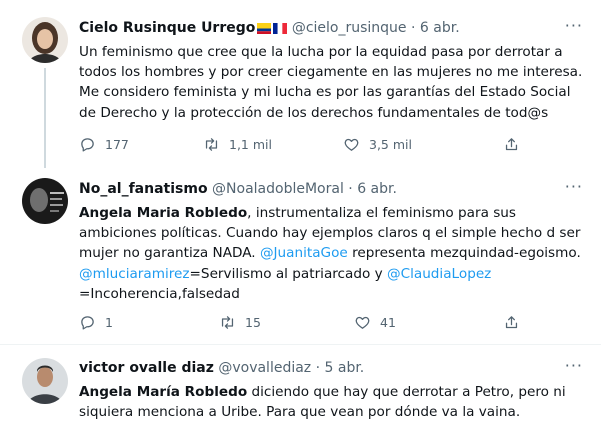 The width and height of the screenshot is (601, 440). I want to click on mention-link: @mluciaramirez, so click(134, 274).